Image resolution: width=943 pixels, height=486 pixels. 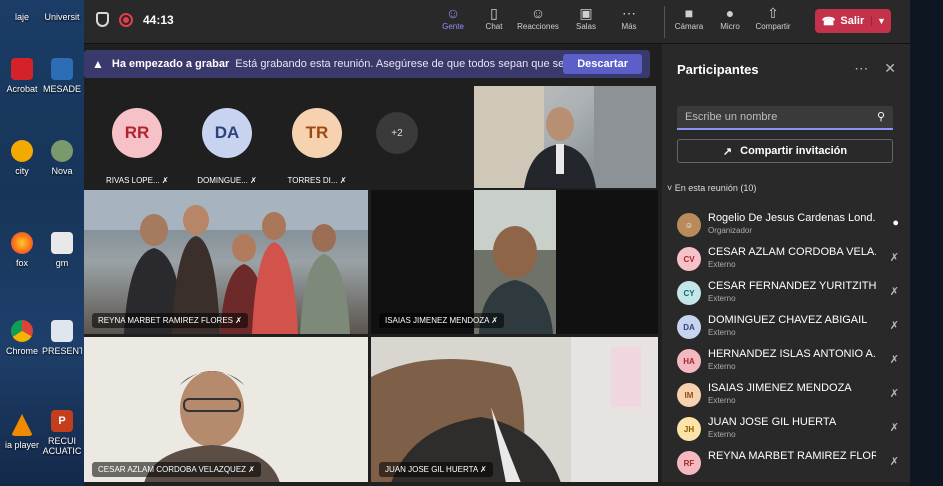 What do you see at coordinates (602, 64) in the screenshot?
I see `dismiss-button: Descartar` at bounding box center [602, 64].